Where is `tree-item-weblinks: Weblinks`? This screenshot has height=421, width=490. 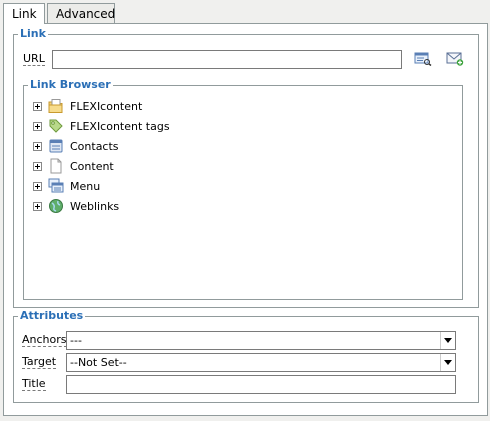
tree-item-weblinks: Weblinks is located at coordinates (133, 207).